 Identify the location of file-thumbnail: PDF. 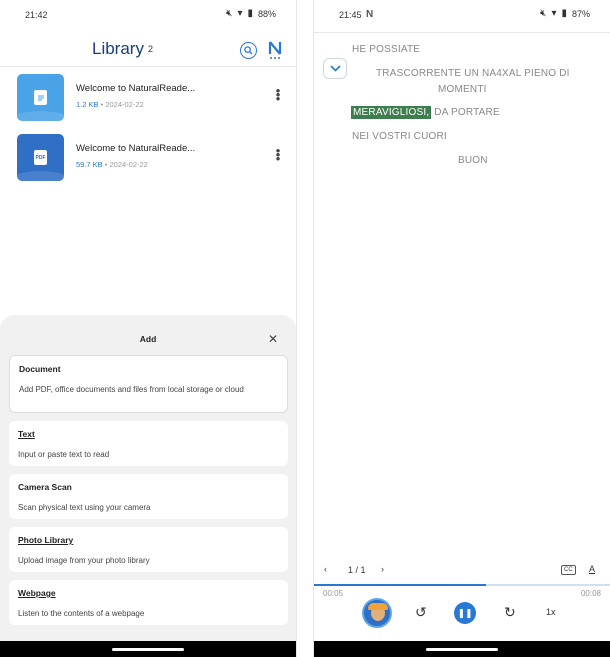
(40, 157).